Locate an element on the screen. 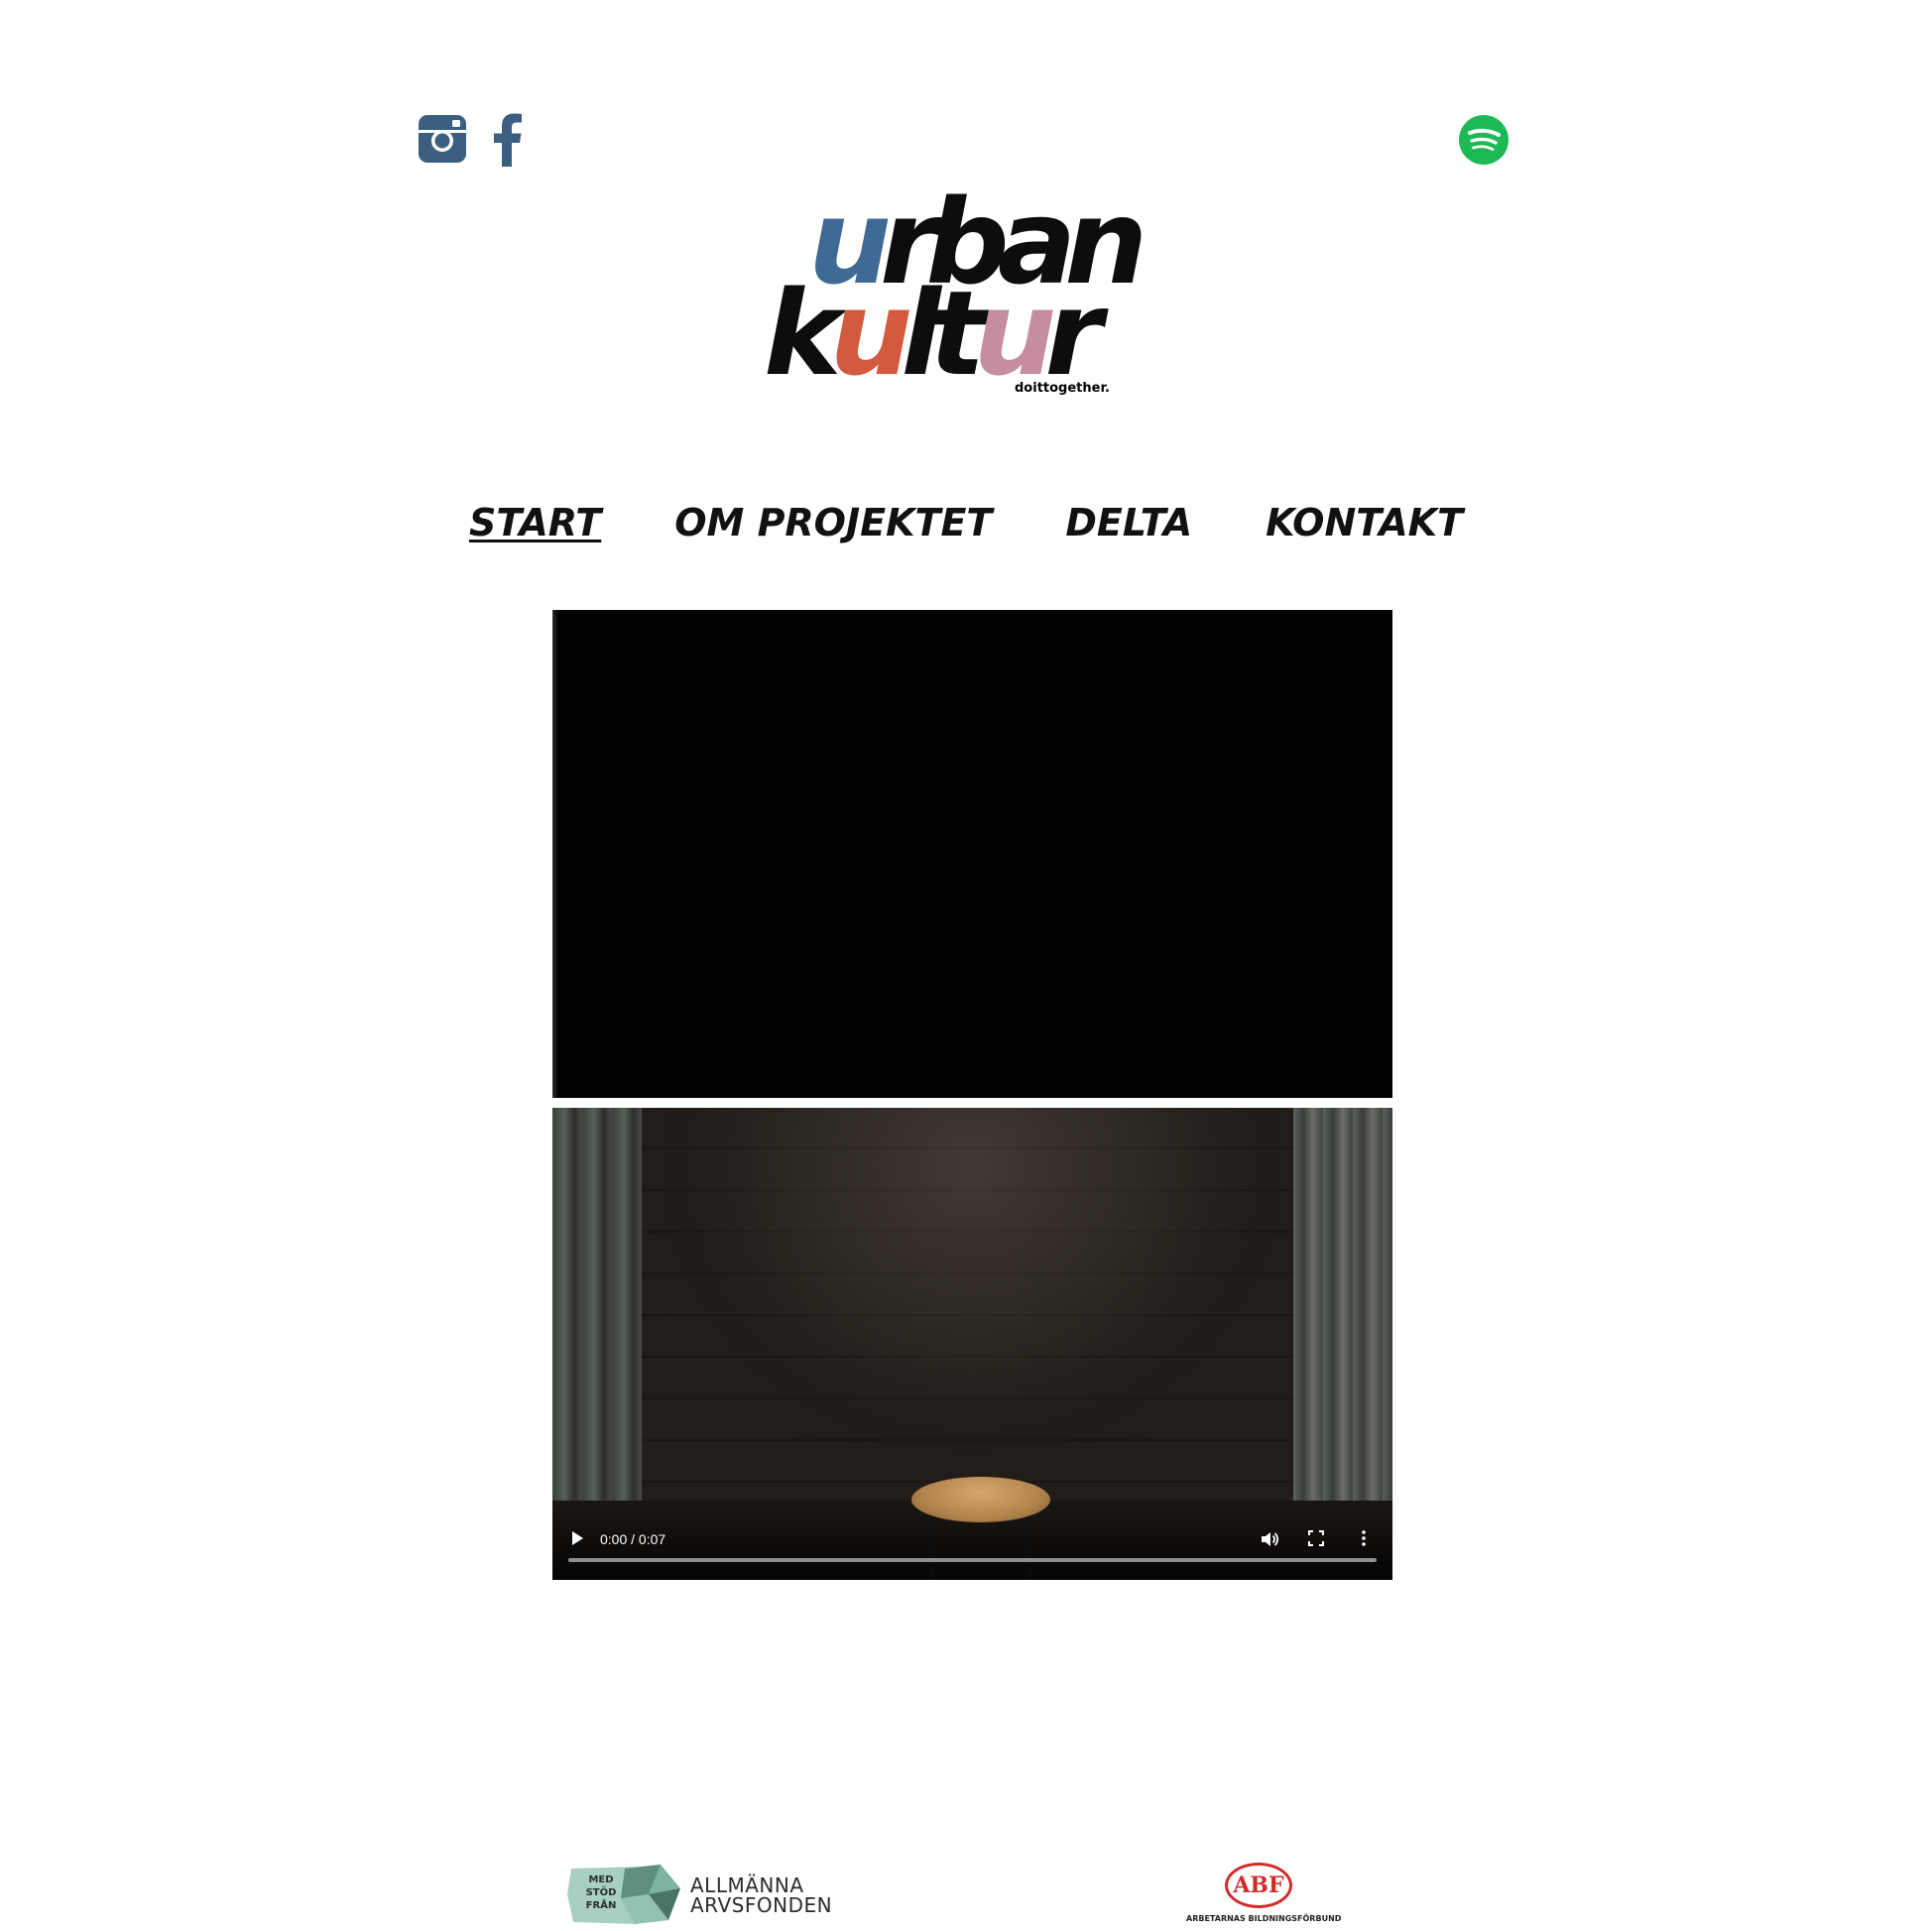  nav-item-om-projektet: OM PROJEKTET is located at coordinates (833, 522).